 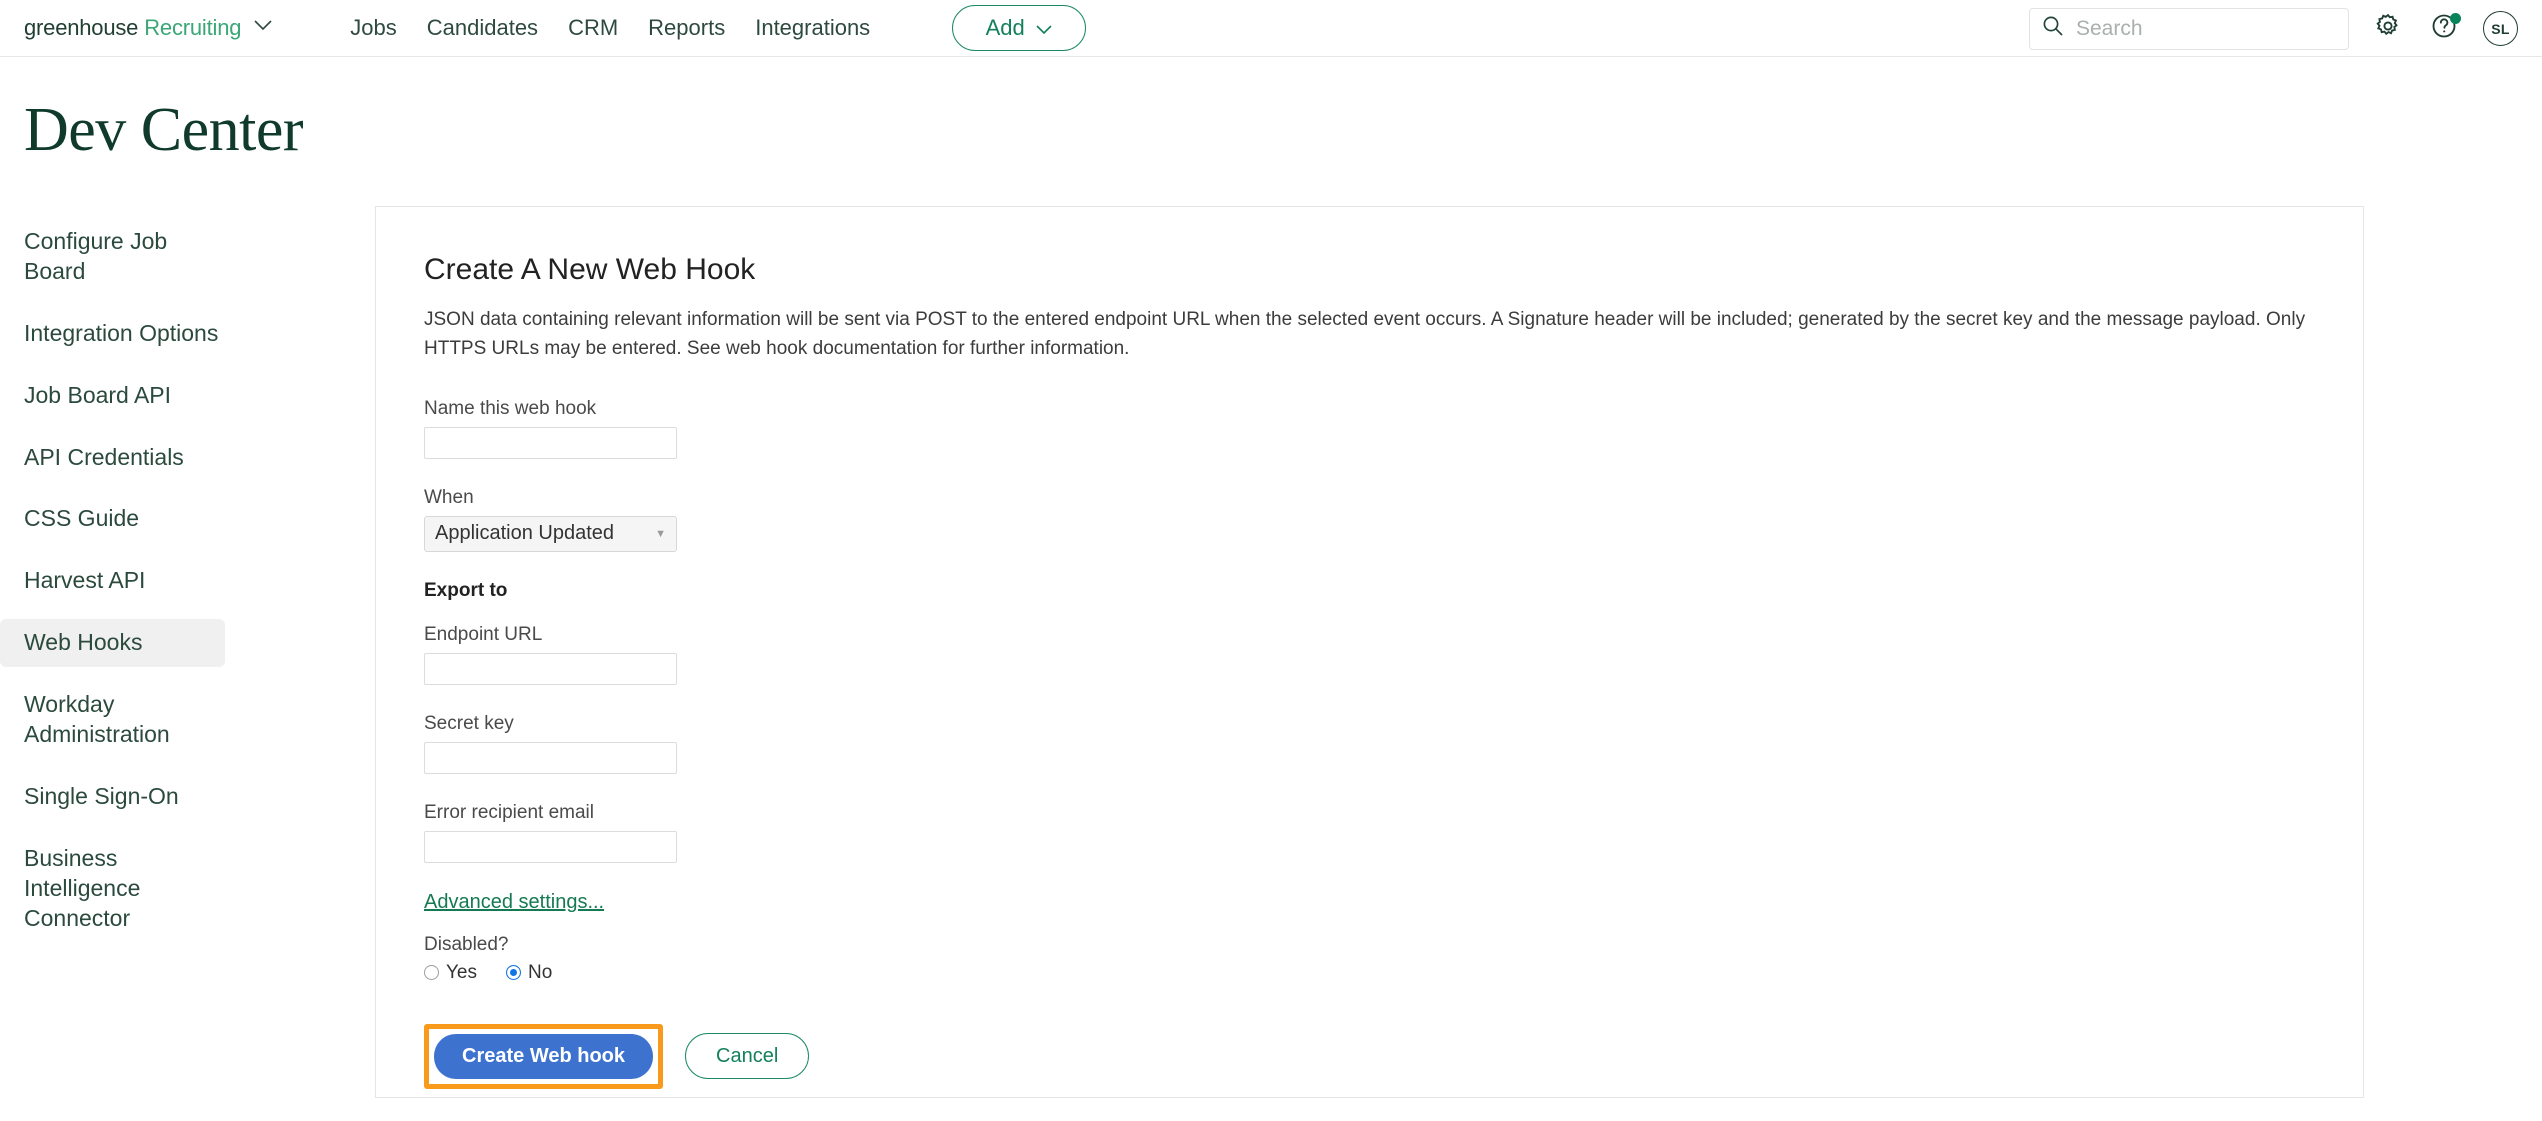 What do you see at coordinates (483, 634) in the screenshot?
I see `endpoint-url-label: Endpoint URL` at bounding box center [483, 634].